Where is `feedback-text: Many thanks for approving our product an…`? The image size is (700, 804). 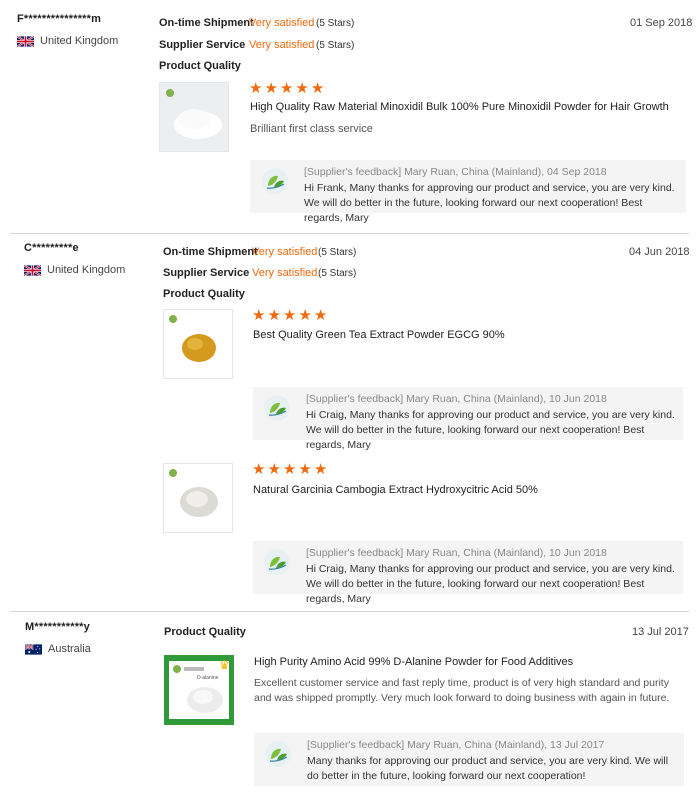 feedback-text: Many thanks for approving our product an… is located at coordinates (488, 768).